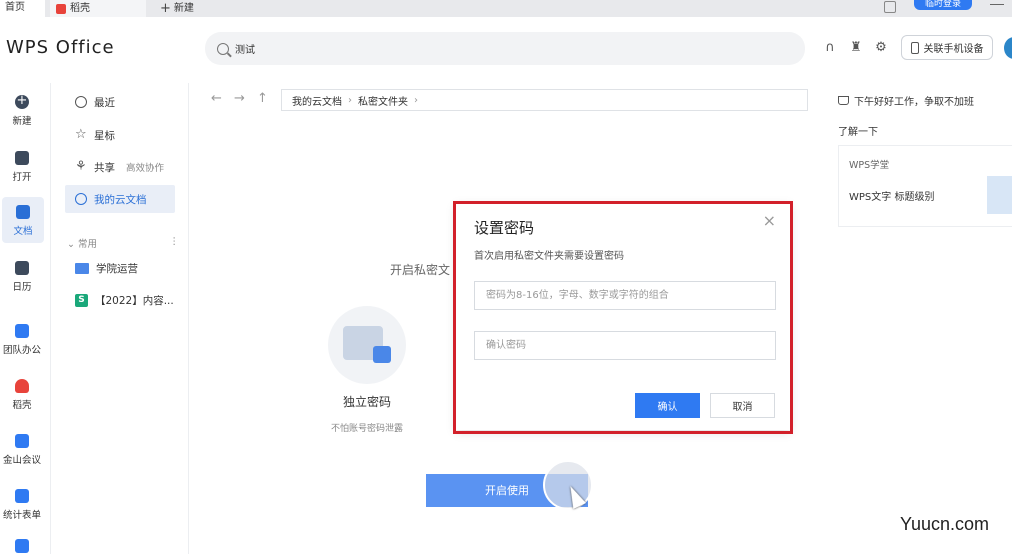 The width and height of the screenshot is (1012, 554). I want to click on nav-item-shared: ⚘ 共享 高效协作, so click(120, 167).